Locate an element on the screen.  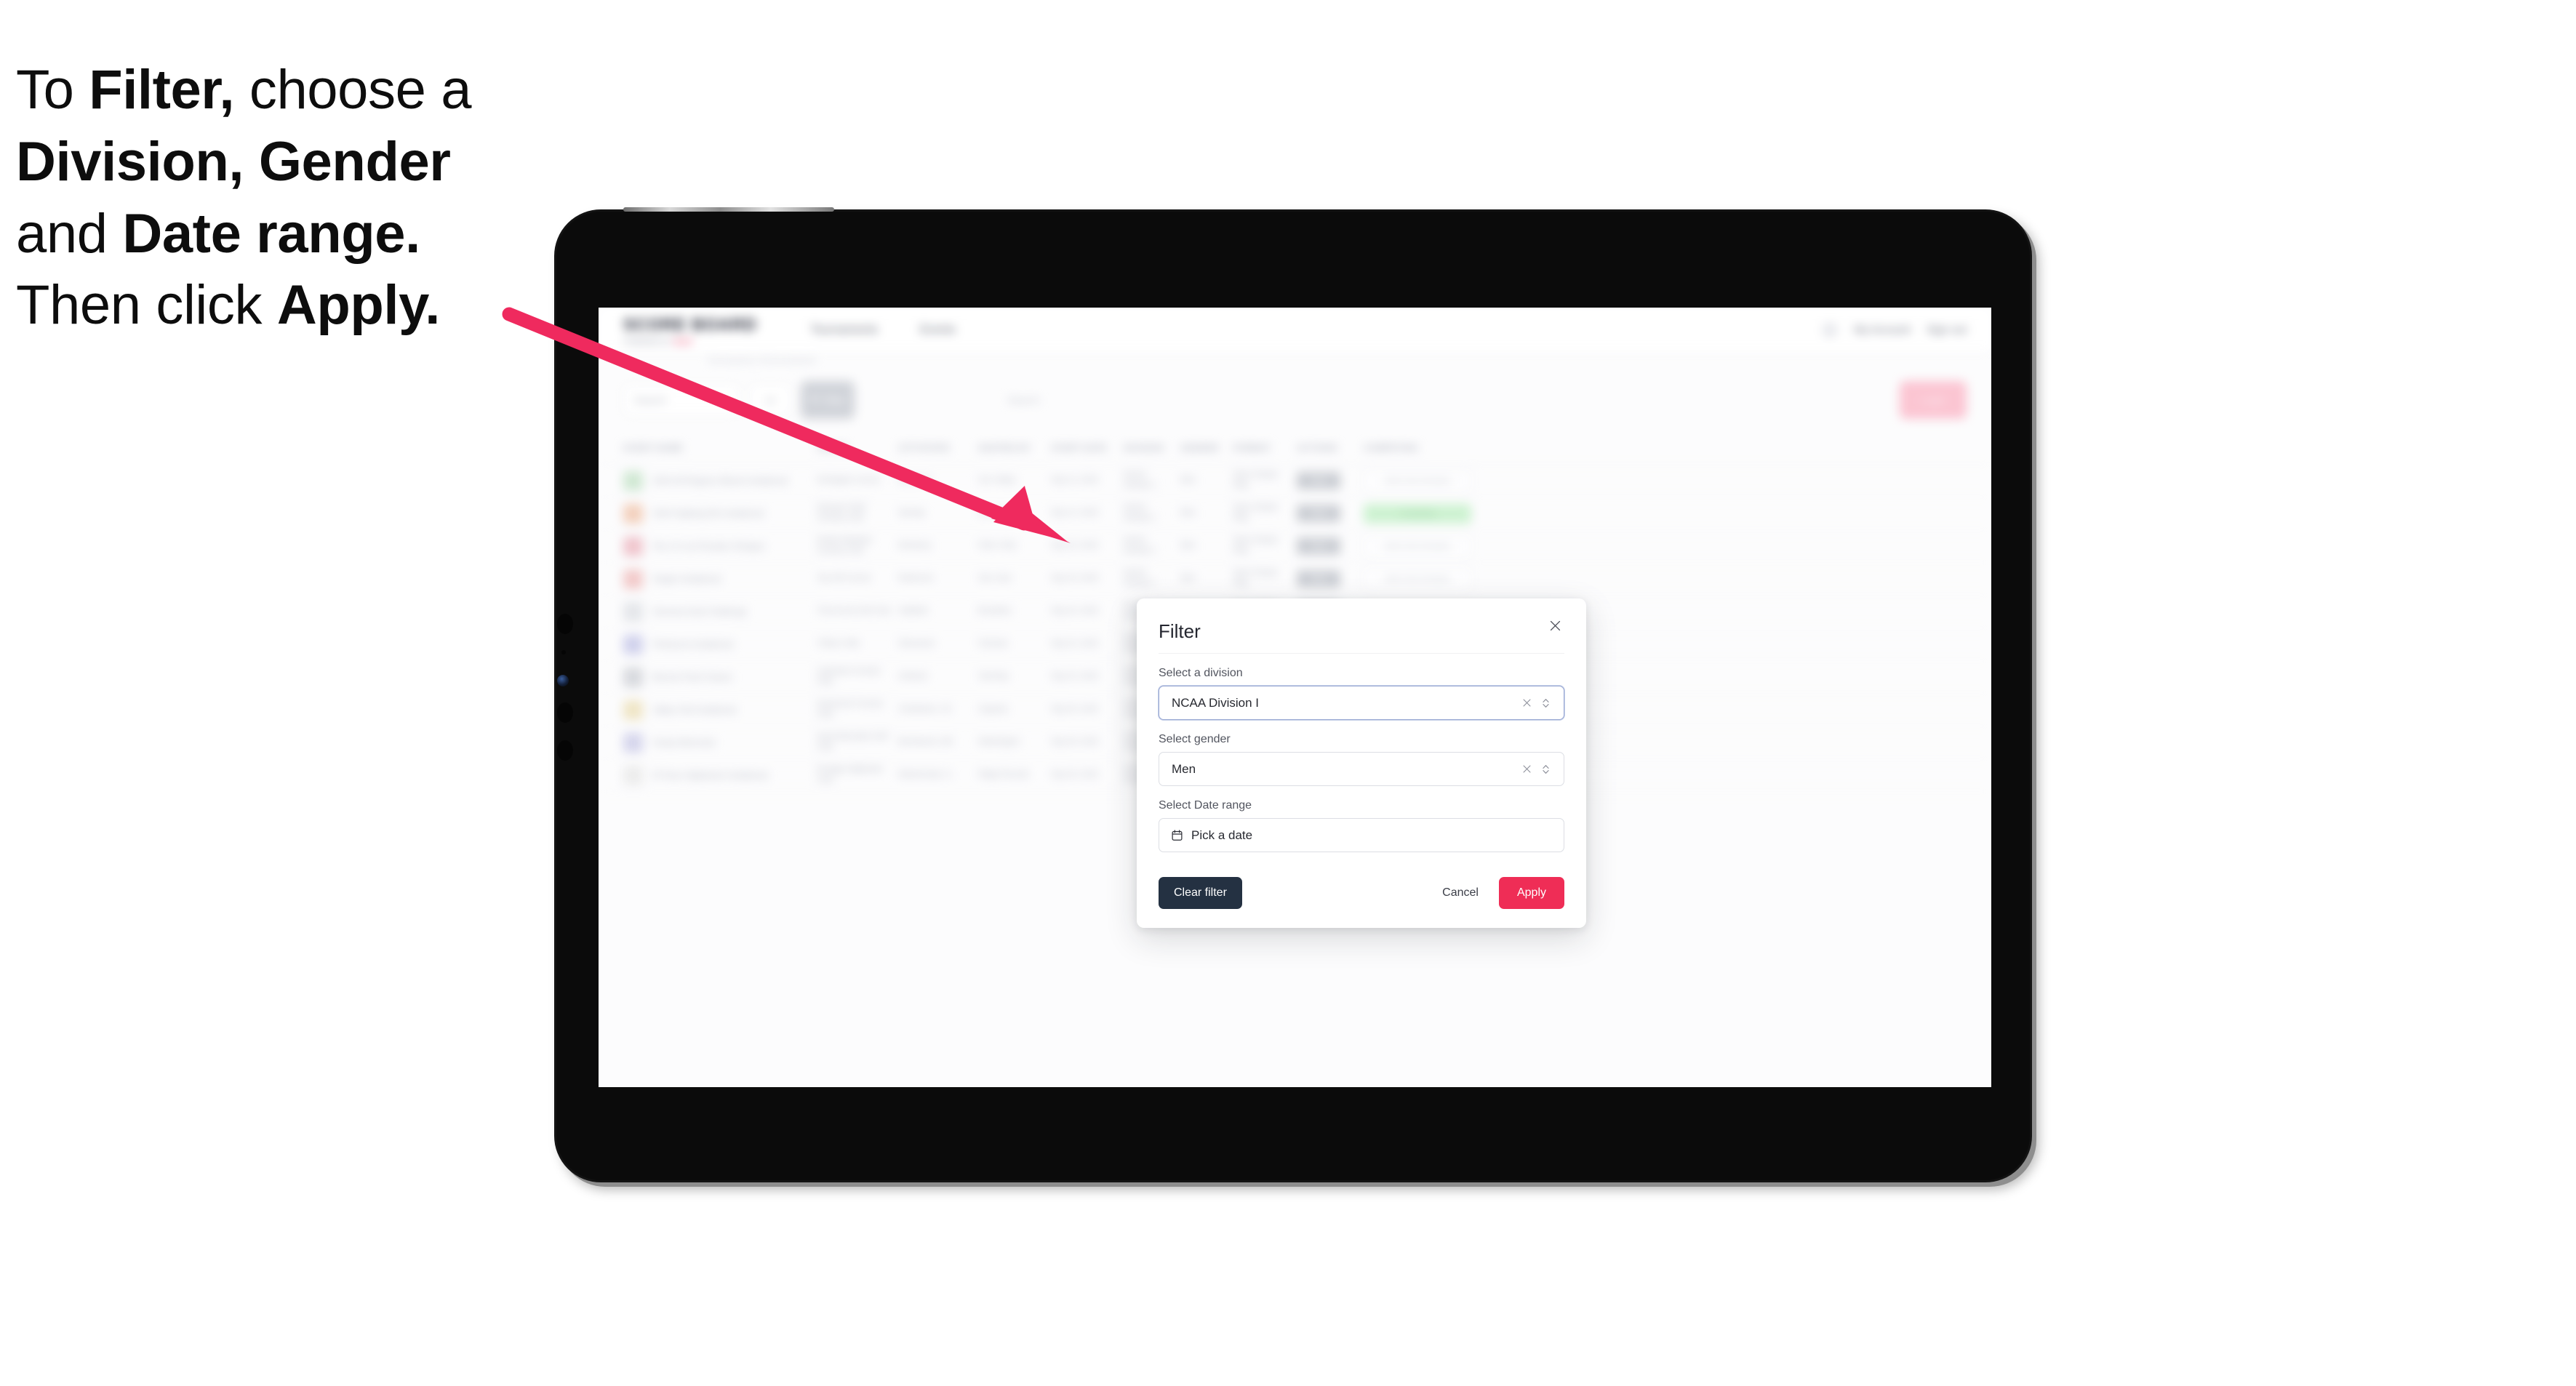
microphone-icon is located at coordinates (563, 652).